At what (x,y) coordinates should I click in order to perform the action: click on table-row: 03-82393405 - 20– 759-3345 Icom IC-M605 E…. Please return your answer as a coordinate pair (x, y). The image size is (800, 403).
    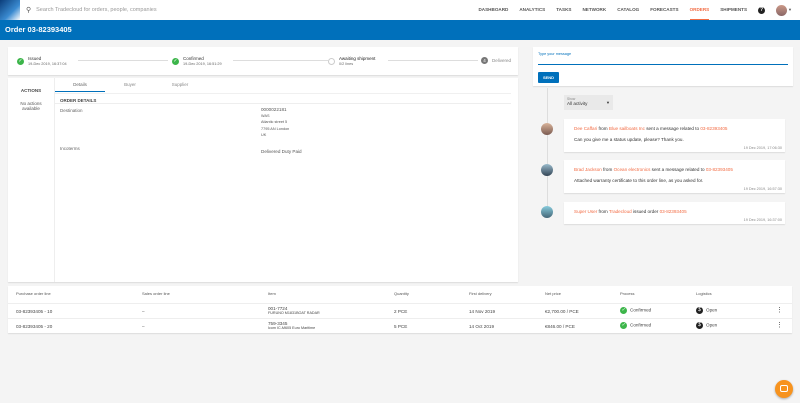
    Looking at the image, I should click on (400, 325).